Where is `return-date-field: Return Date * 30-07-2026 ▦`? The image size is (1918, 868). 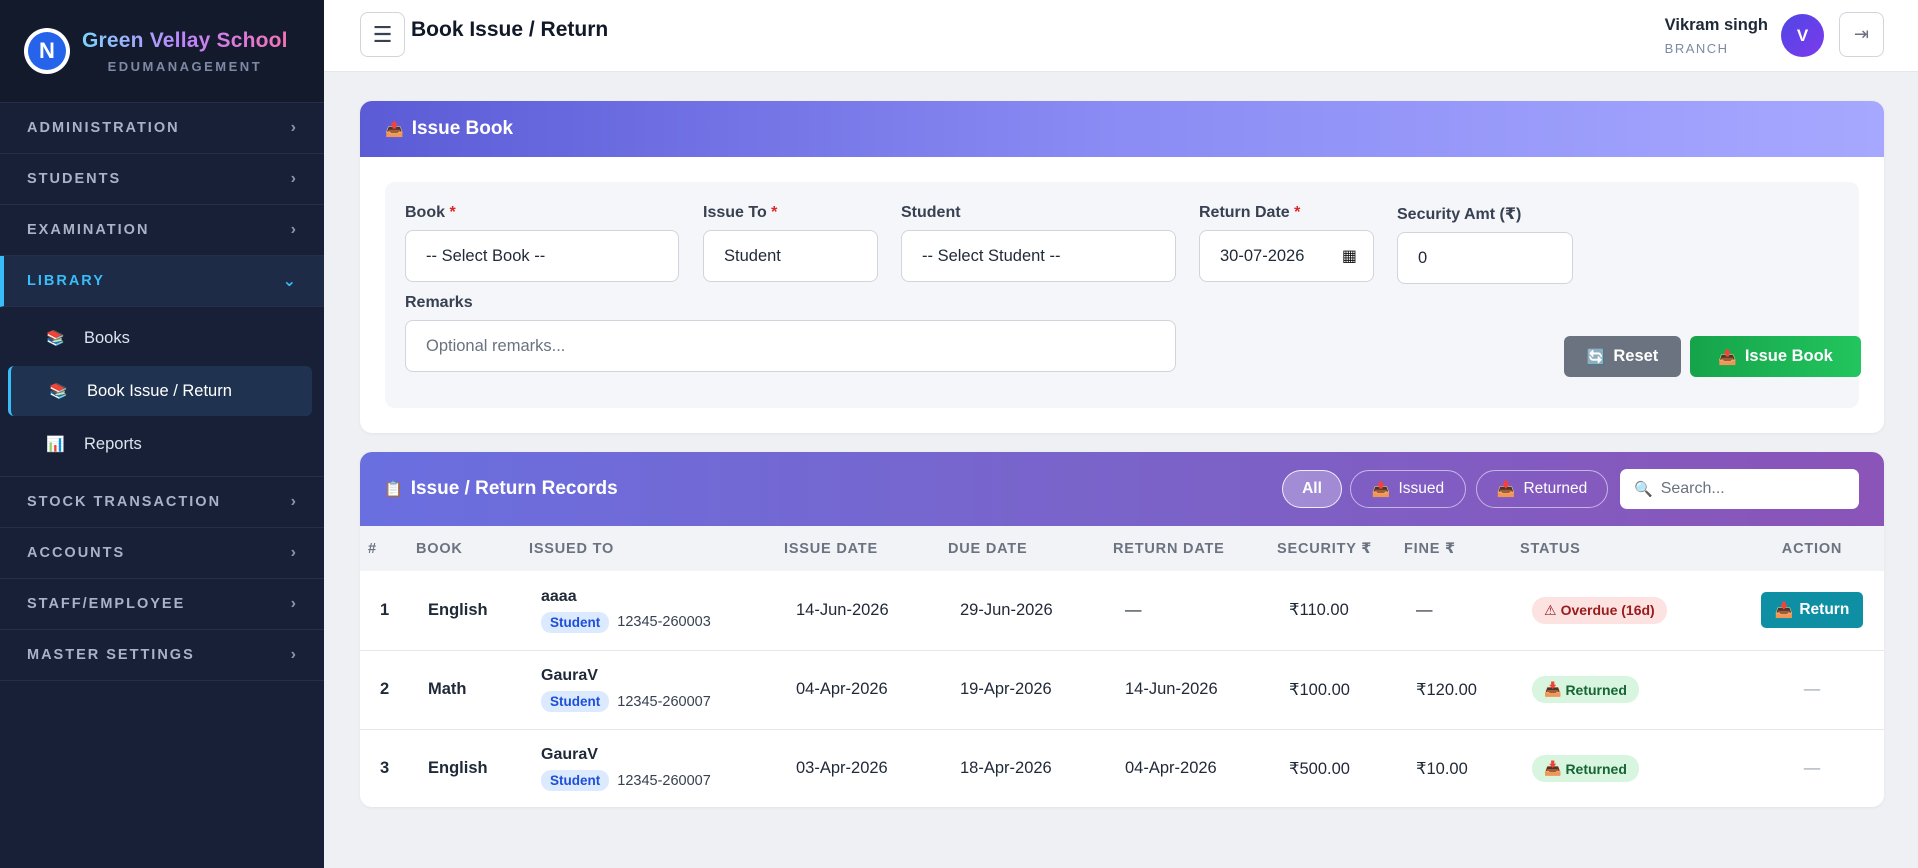 return-date-field: Return Date * 30-07-2026 ▦ is located at coordinates (1286, 243).